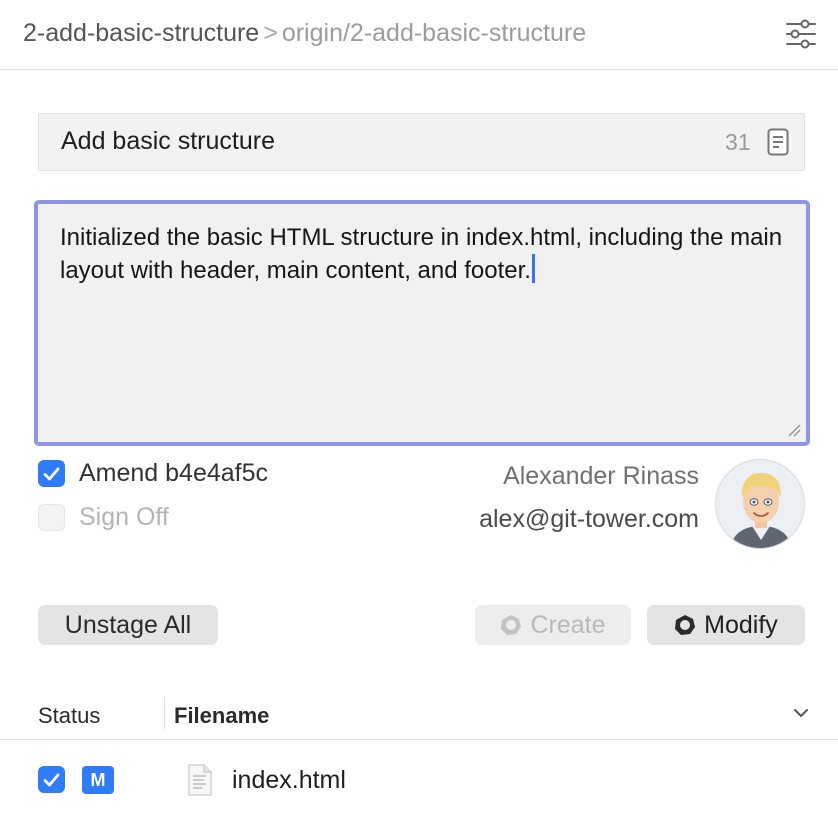  What do you see at coordinates (168, 141) in the screenshot?
I see `commit-subject-text: Add basic structure` at bounding box center [168, 141].